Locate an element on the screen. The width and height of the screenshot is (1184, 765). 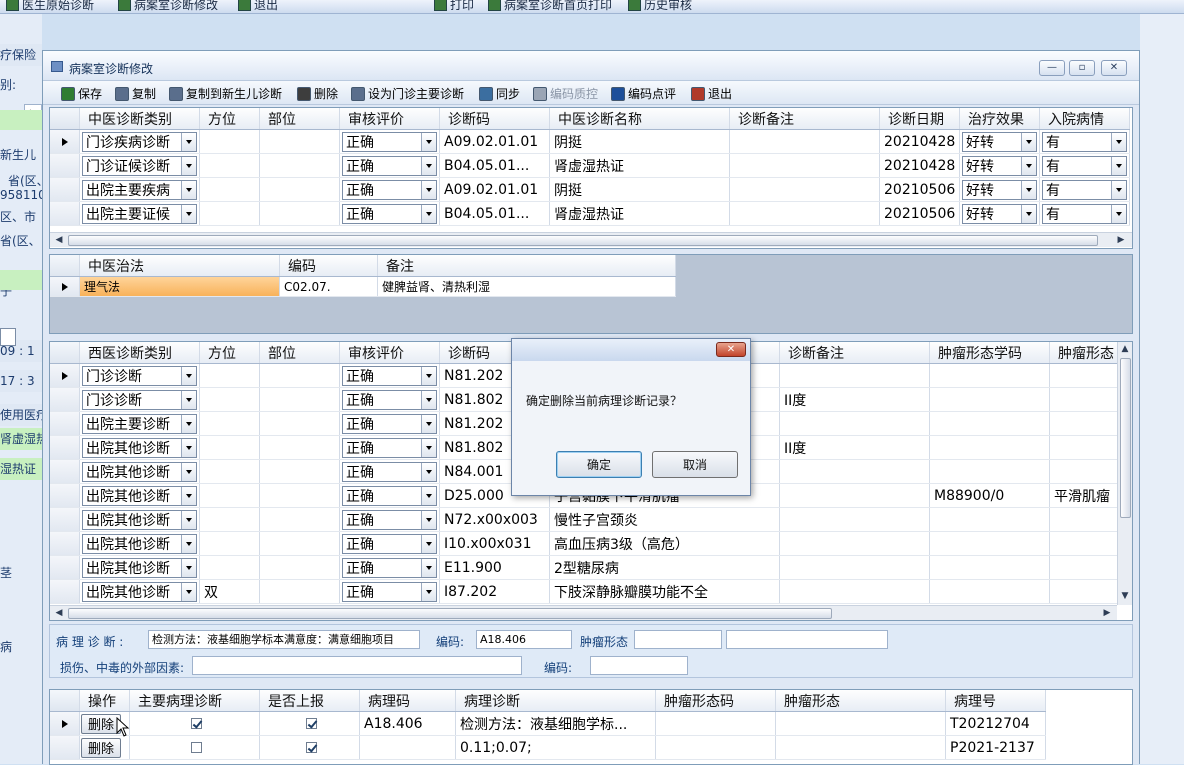
bg-tool-history: 历史审核 is located at coordinates (660, 6).